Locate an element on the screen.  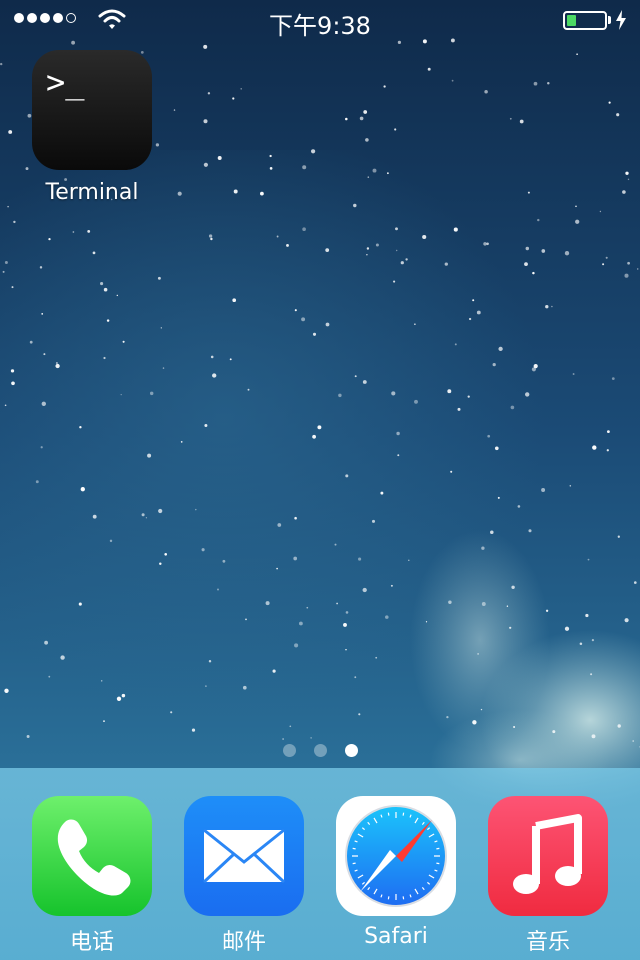
status-time: 下午9:38 is located at coordinates (320, 26).